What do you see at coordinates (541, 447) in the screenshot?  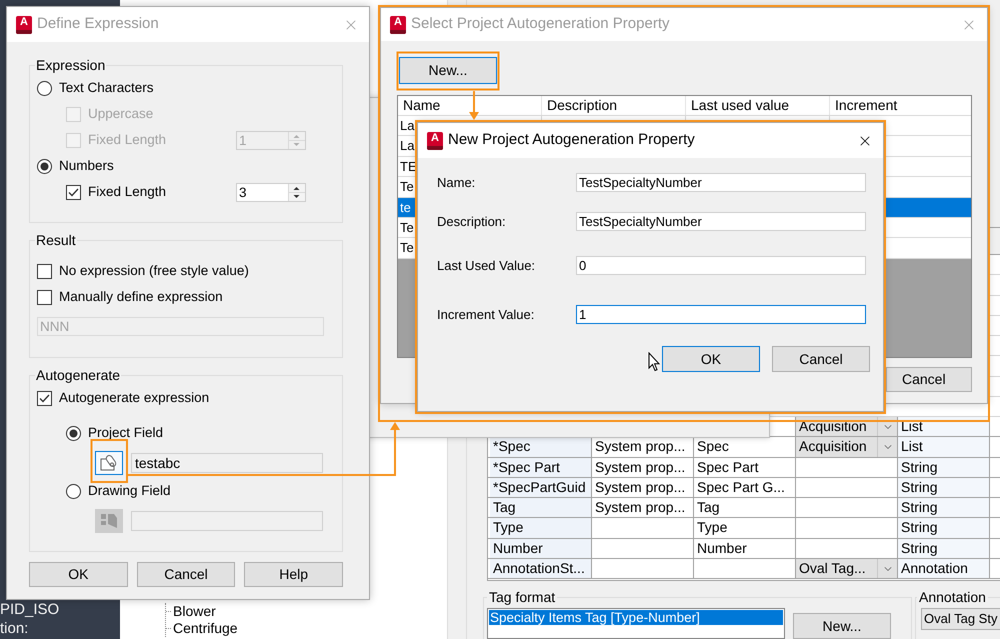 I see `table-cell: *Spec` at bounding box center [541, 447].